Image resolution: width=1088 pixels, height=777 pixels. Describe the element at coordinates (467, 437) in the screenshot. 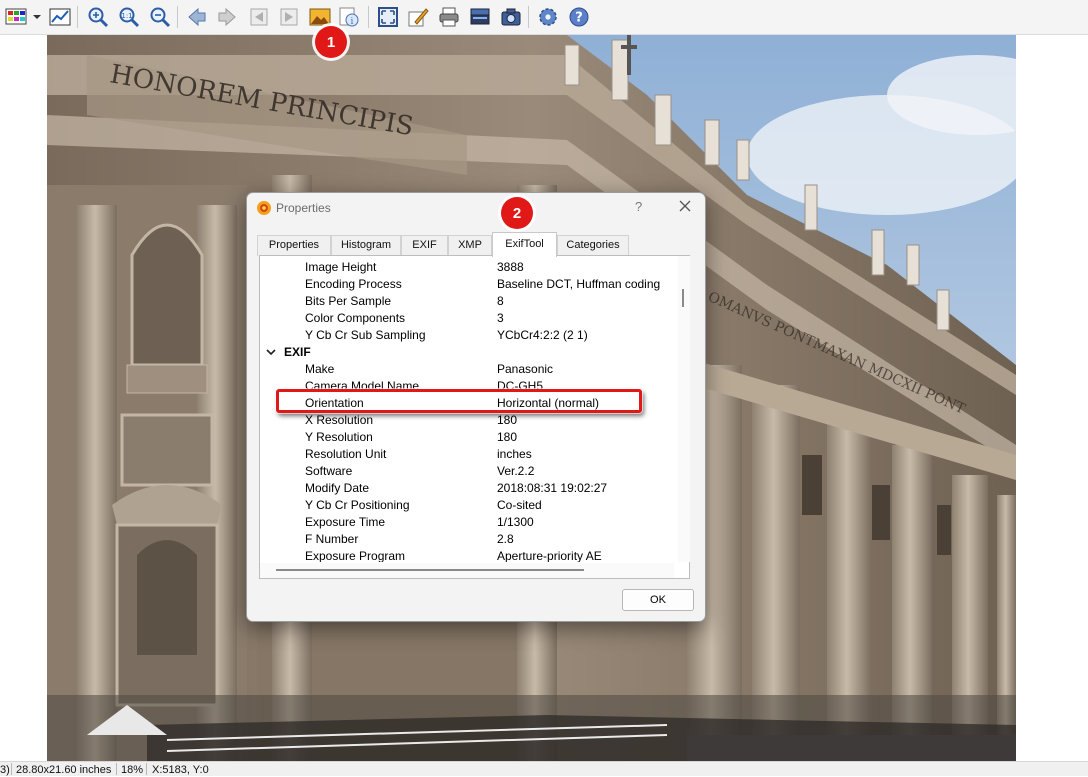

I see `list-item: Y Resolution 180` at that location.